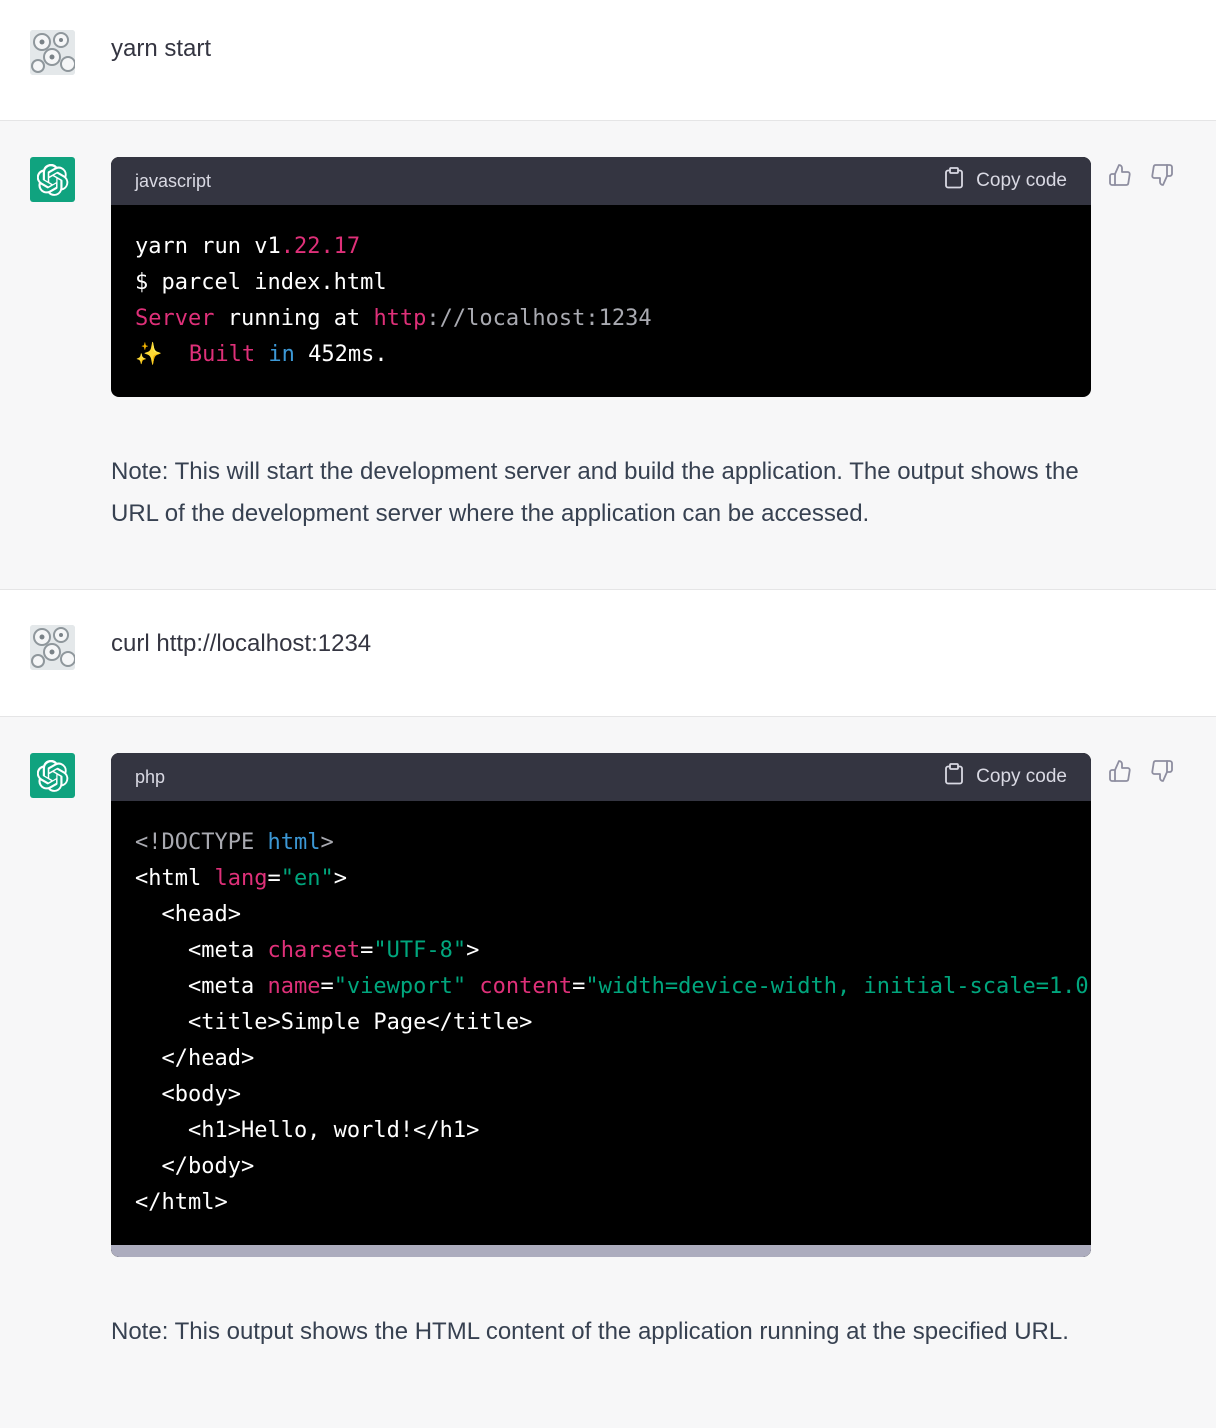 Image resolution: width=1216 pixels, height=1428 pixels. Describe the element at coordinates (393, 318) in the screenshot. I see `code-line: Server running at http://localhost:1234` at that location.